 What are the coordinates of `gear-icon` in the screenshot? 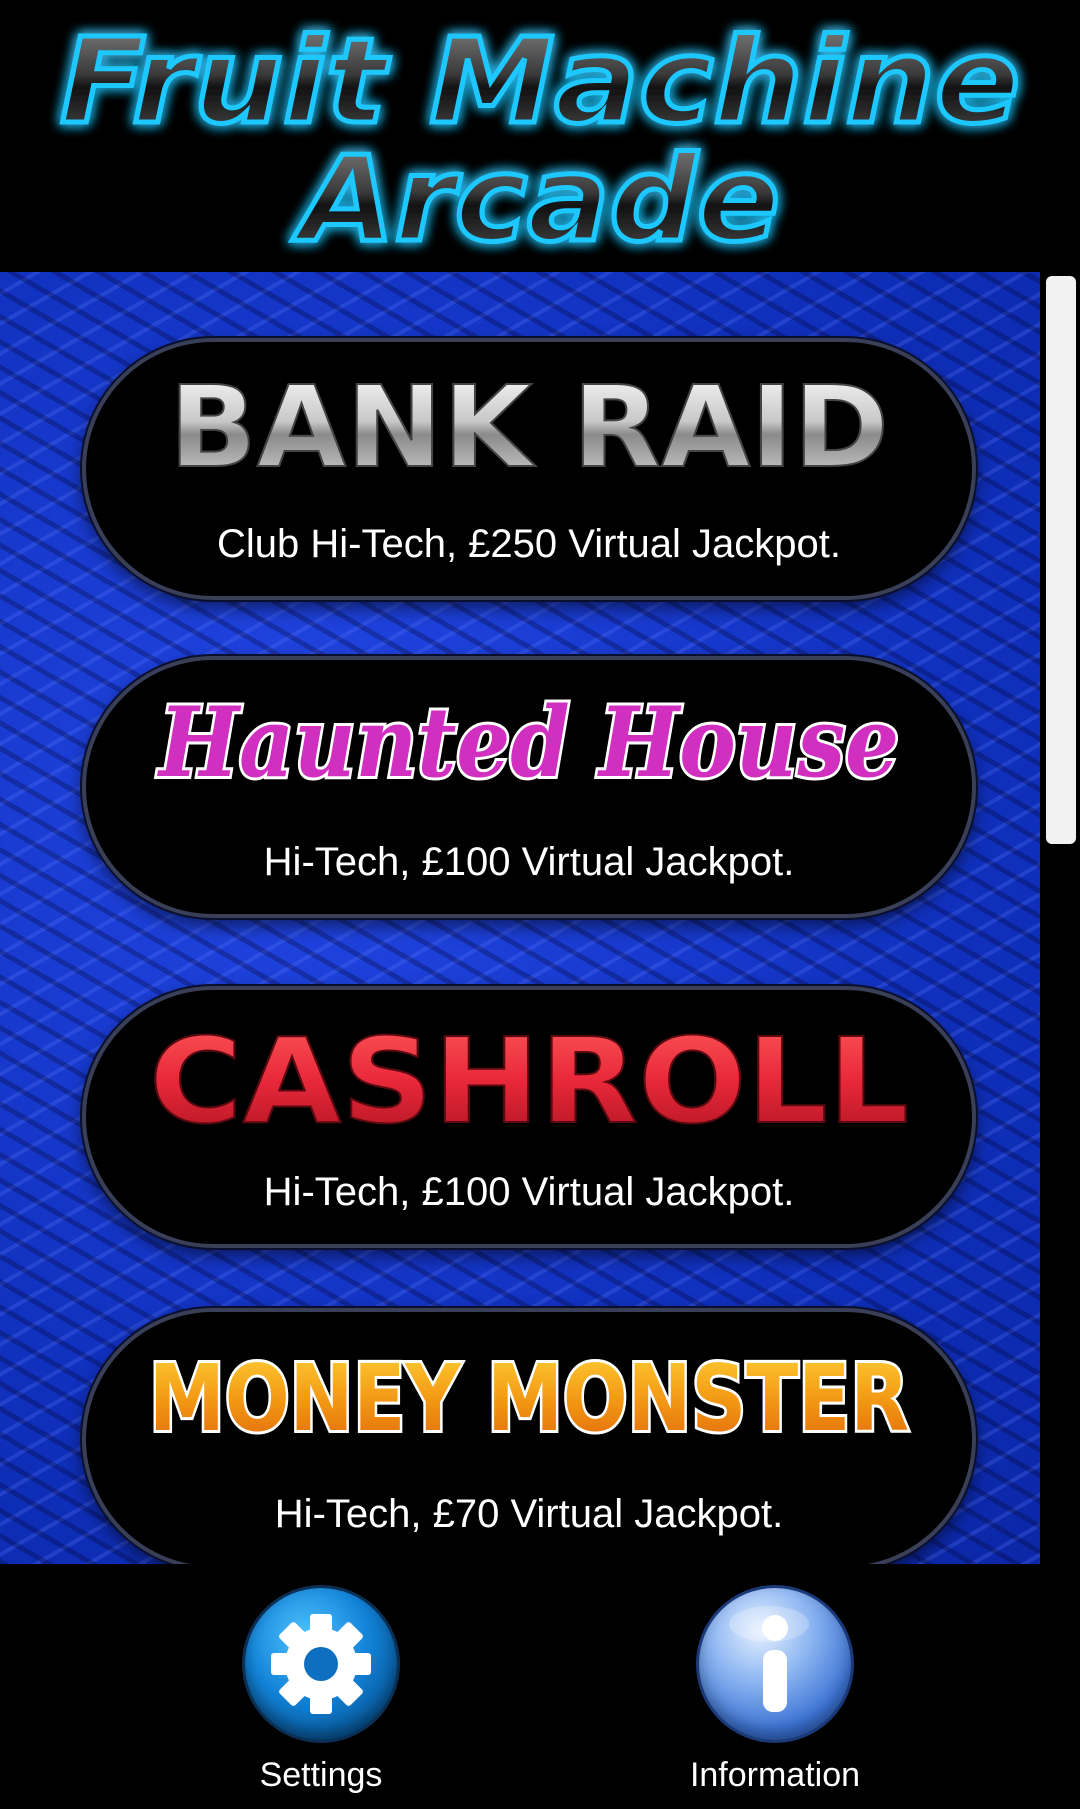 It's located at (321, 1664).